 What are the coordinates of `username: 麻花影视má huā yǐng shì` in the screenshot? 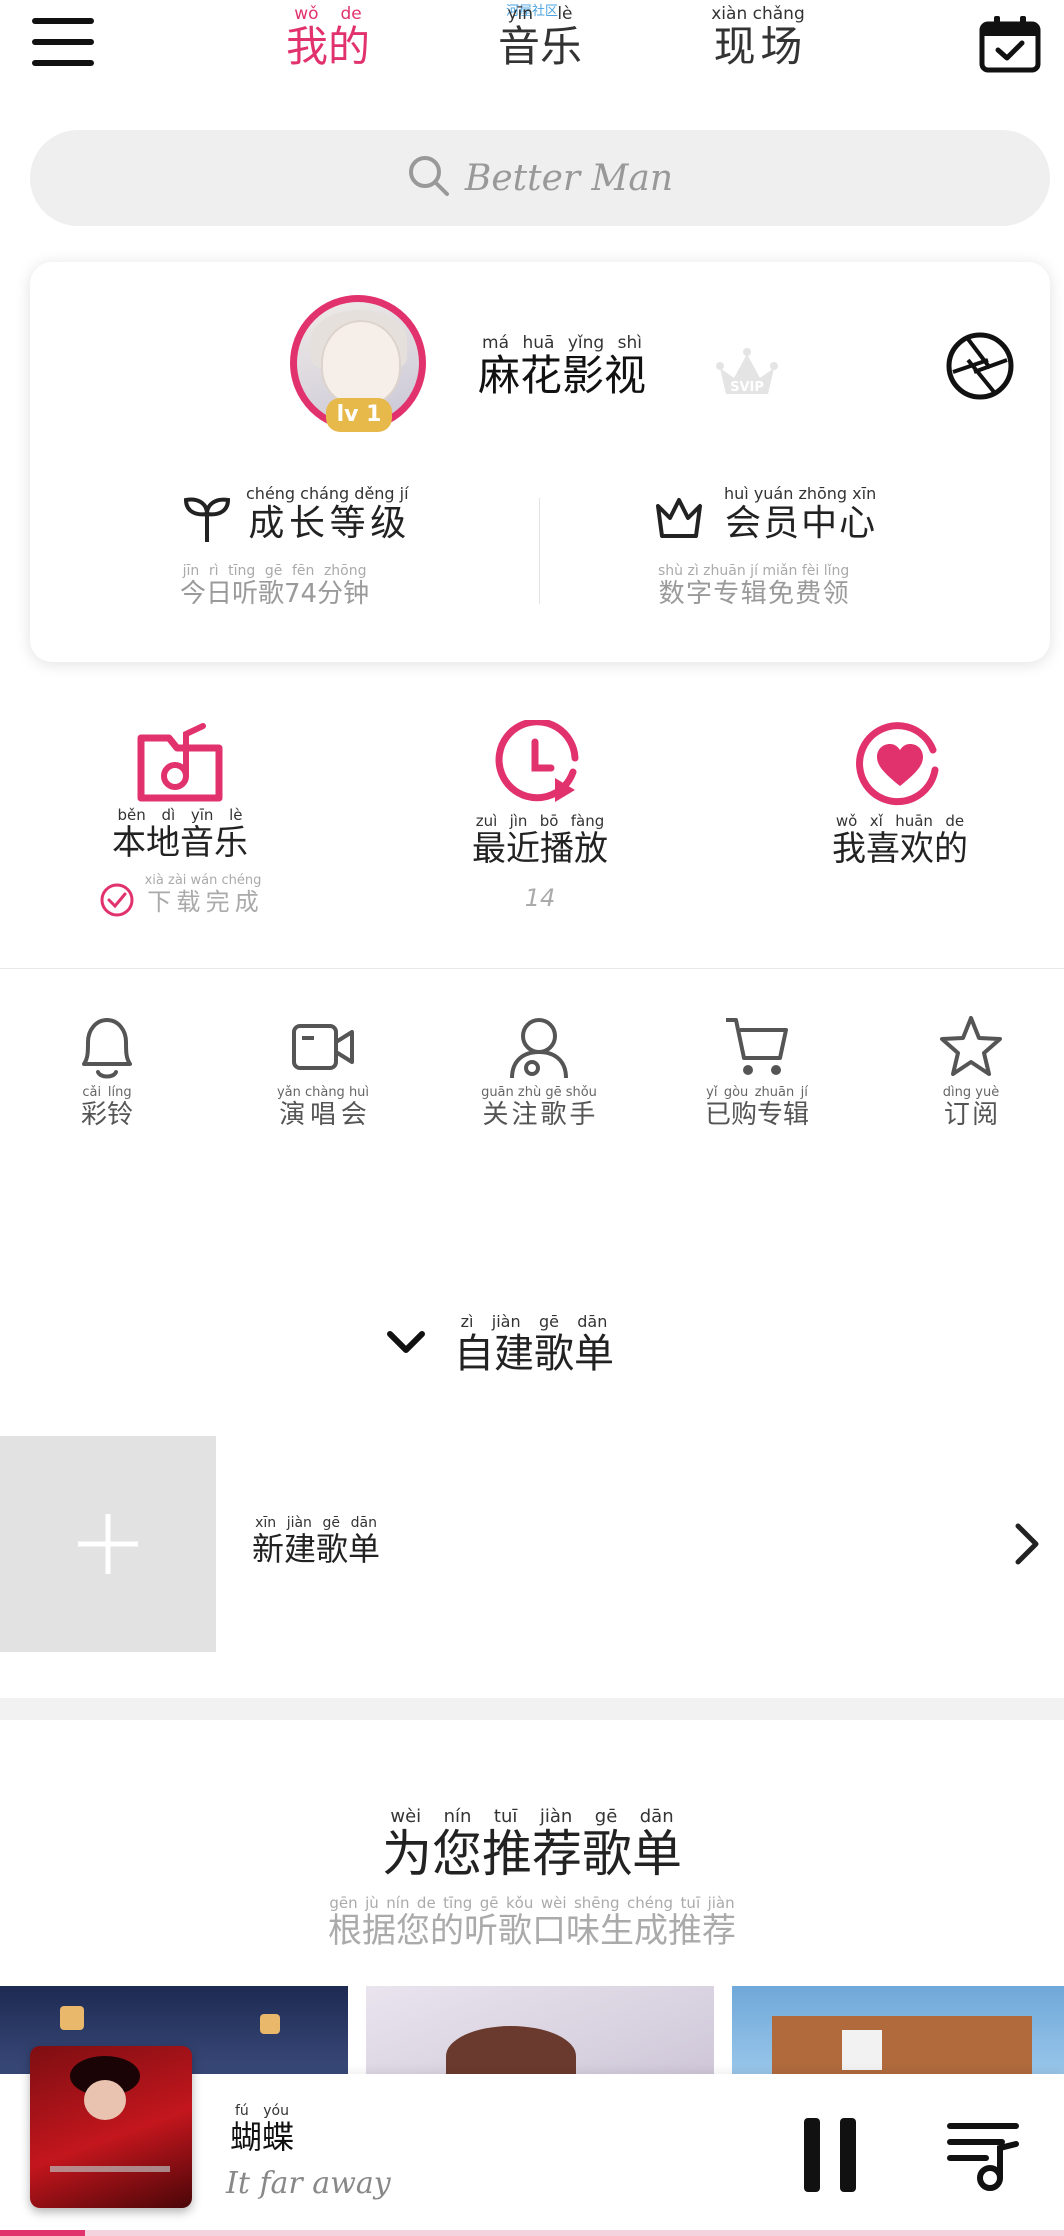 It's located at (562, 368).